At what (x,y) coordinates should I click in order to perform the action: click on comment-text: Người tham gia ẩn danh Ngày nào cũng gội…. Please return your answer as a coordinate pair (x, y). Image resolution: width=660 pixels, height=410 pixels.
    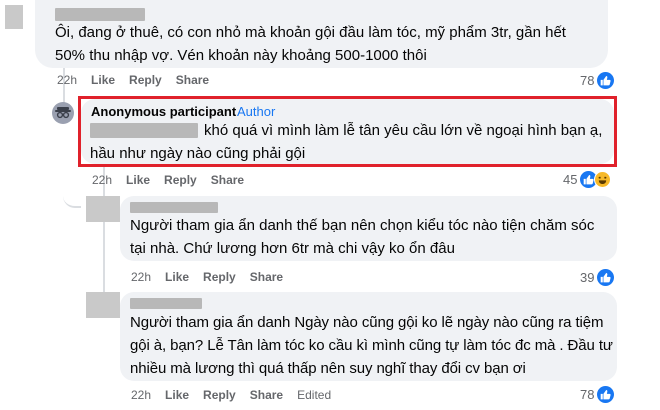
    Looking at the image, I should click on (371, 345).